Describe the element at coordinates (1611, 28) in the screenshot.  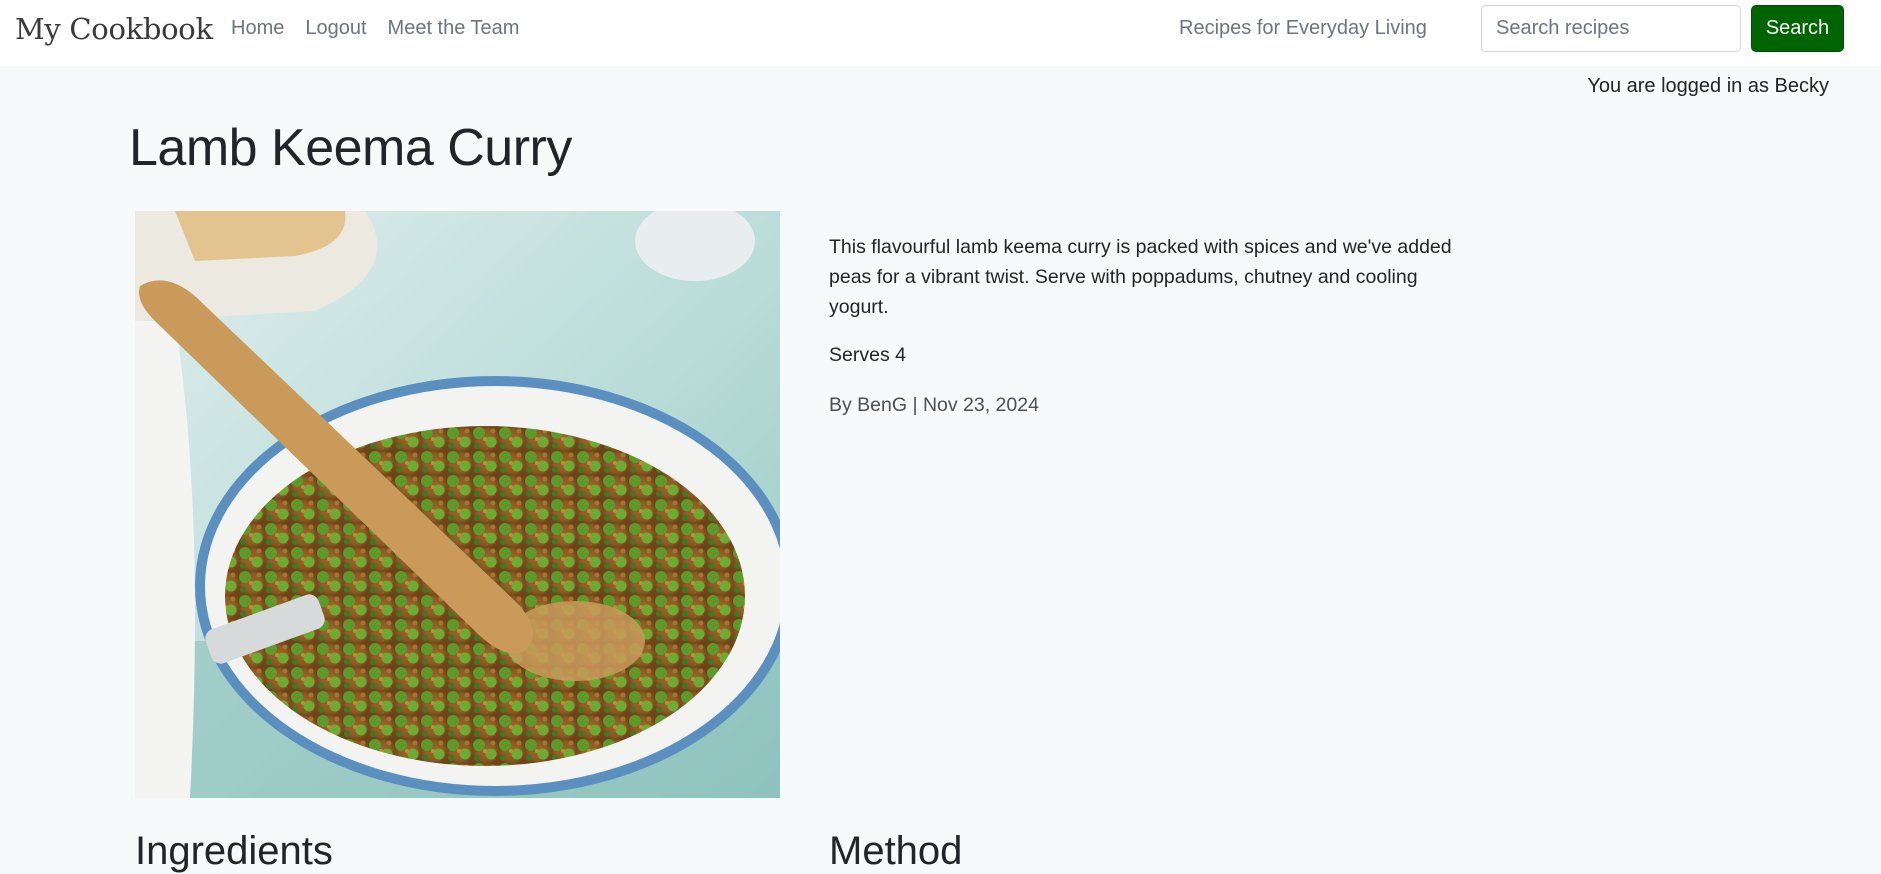
I see `search-input` at that location.